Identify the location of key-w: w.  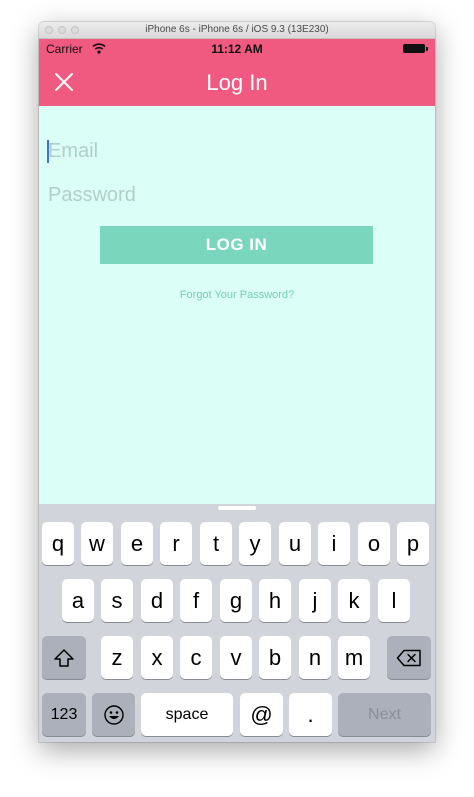
(97, 543).